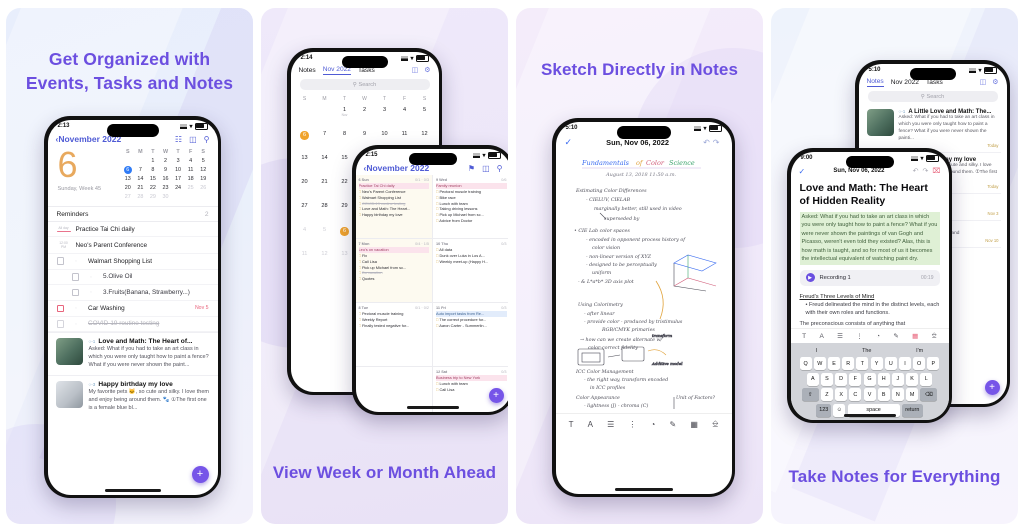  Describe the element at coordinates (810, 395) in the screenshot. I see `key-⇧: ⇧` at that location.